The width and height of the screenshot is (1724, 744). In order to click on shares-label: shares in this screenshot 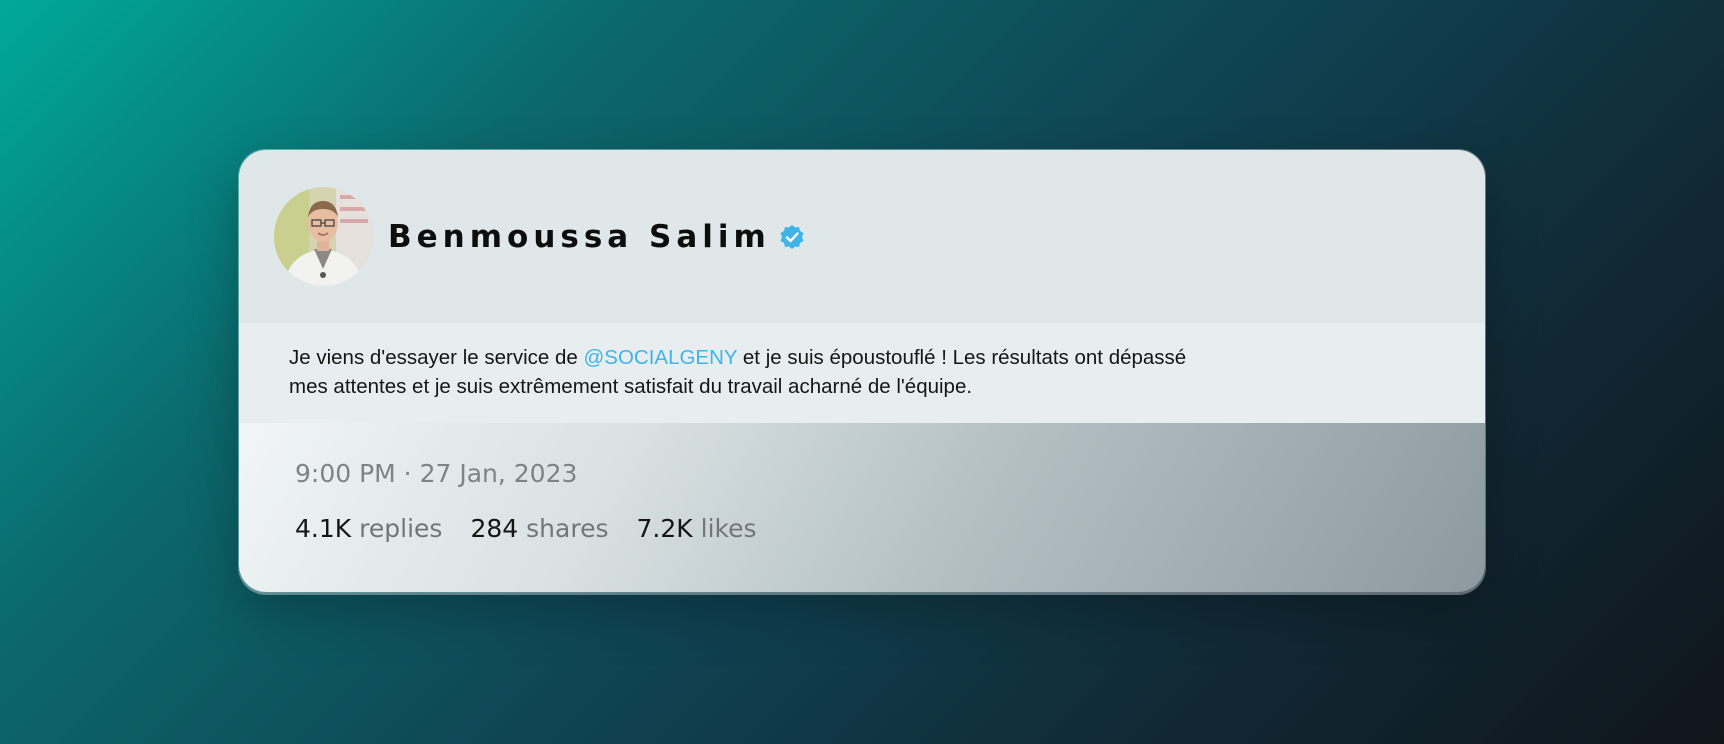, I will do `click(567, 528)`.